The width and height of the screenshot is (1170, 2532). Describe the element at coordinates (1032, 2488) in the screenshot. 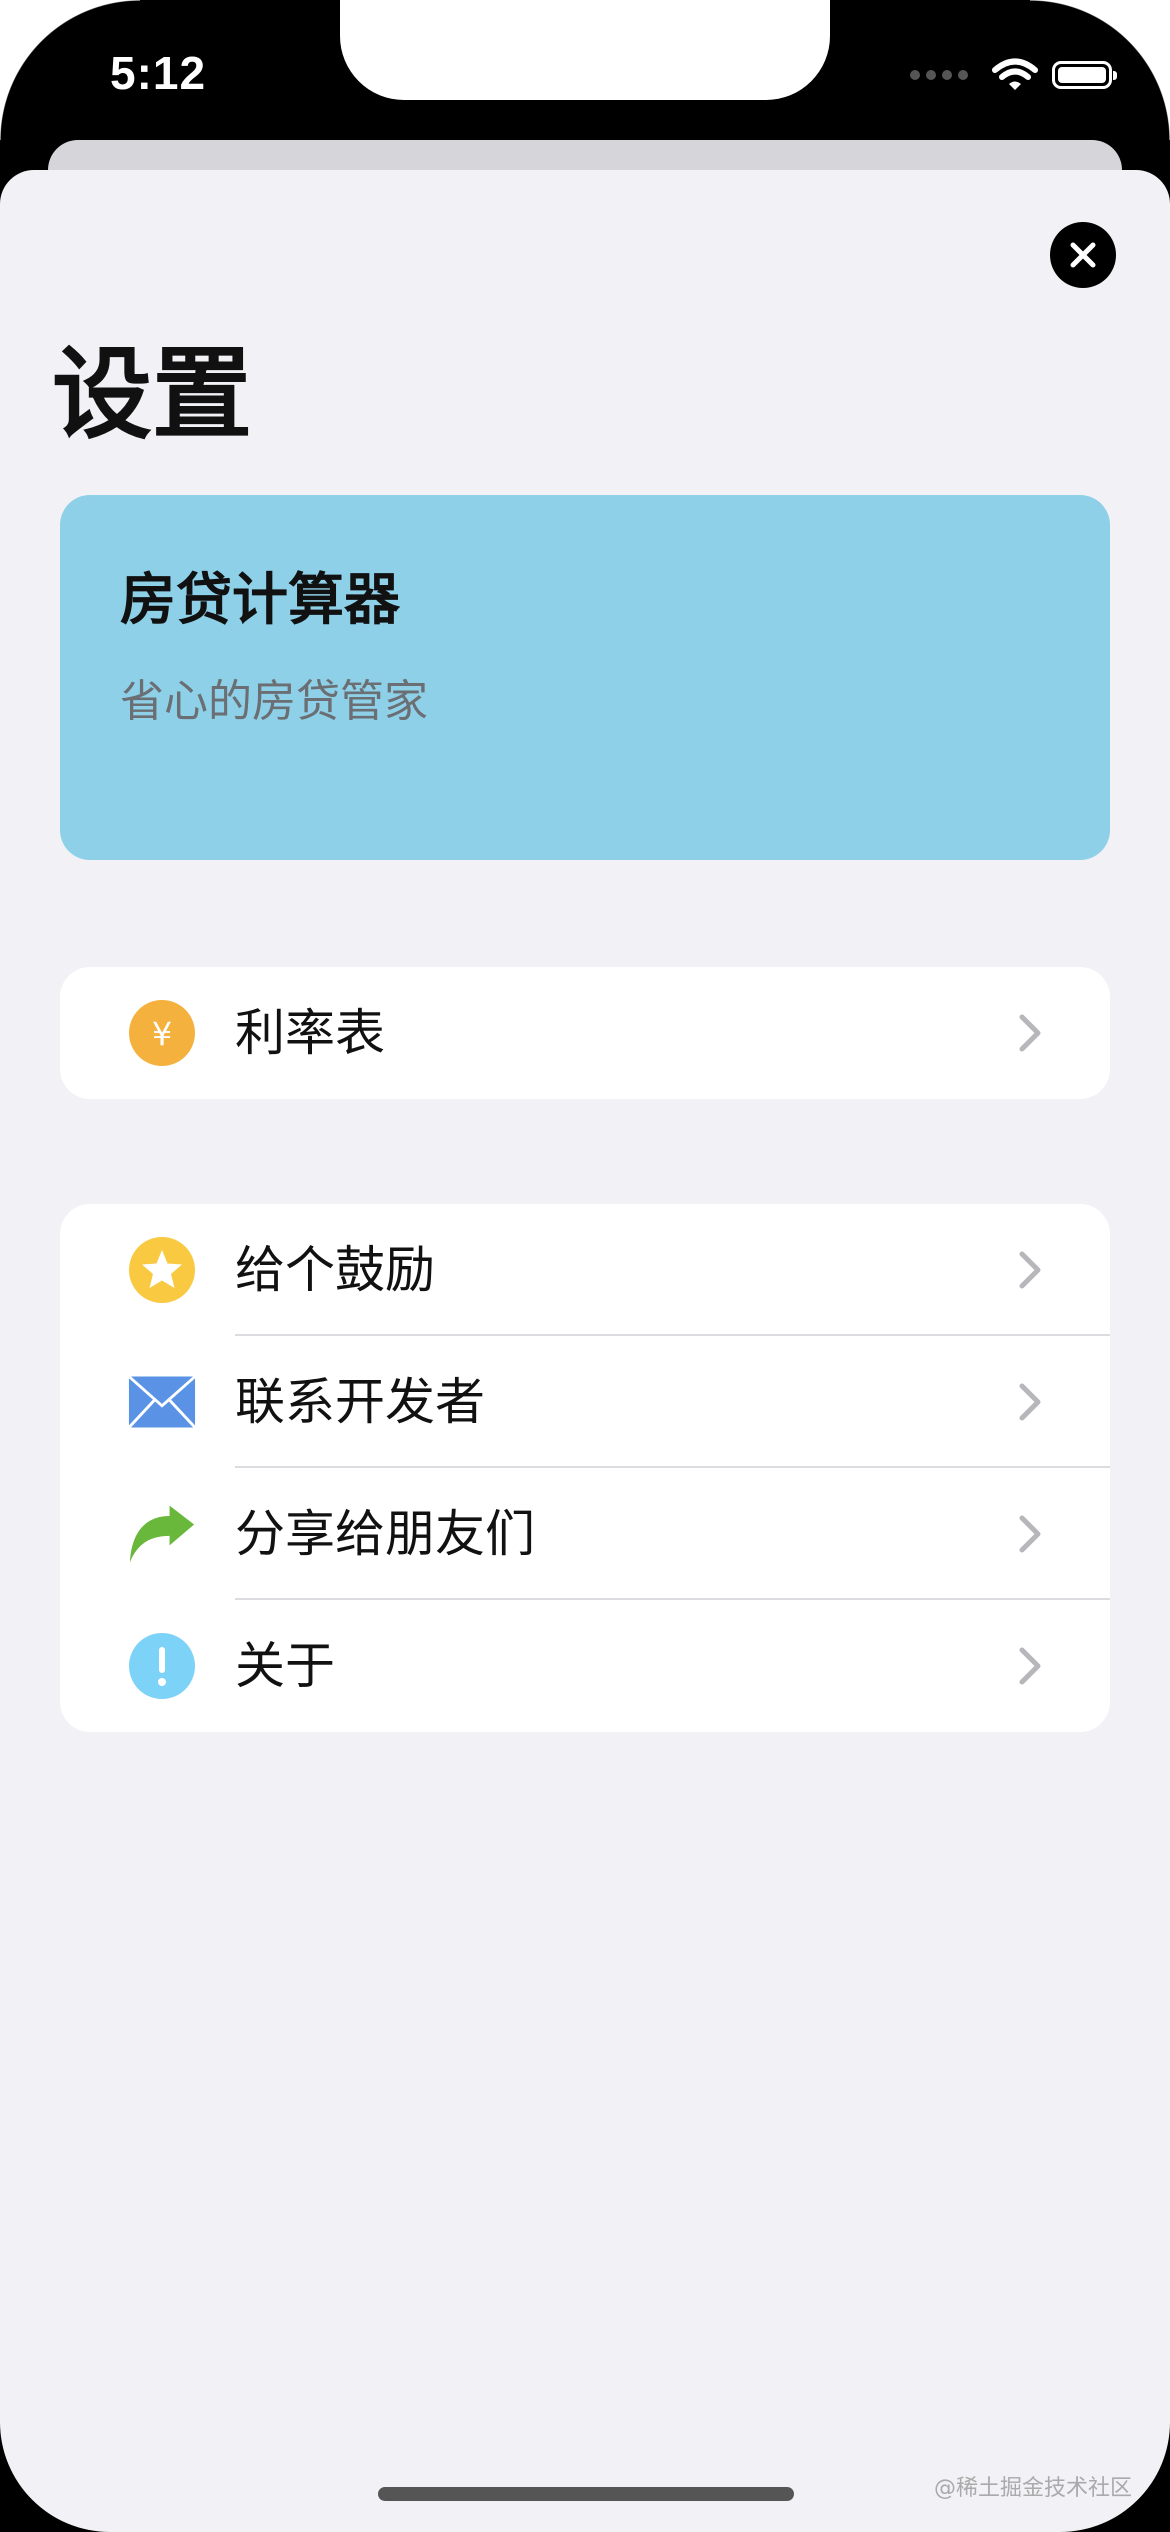

I see `watermark: @稀土掘金技术社区` at that location.